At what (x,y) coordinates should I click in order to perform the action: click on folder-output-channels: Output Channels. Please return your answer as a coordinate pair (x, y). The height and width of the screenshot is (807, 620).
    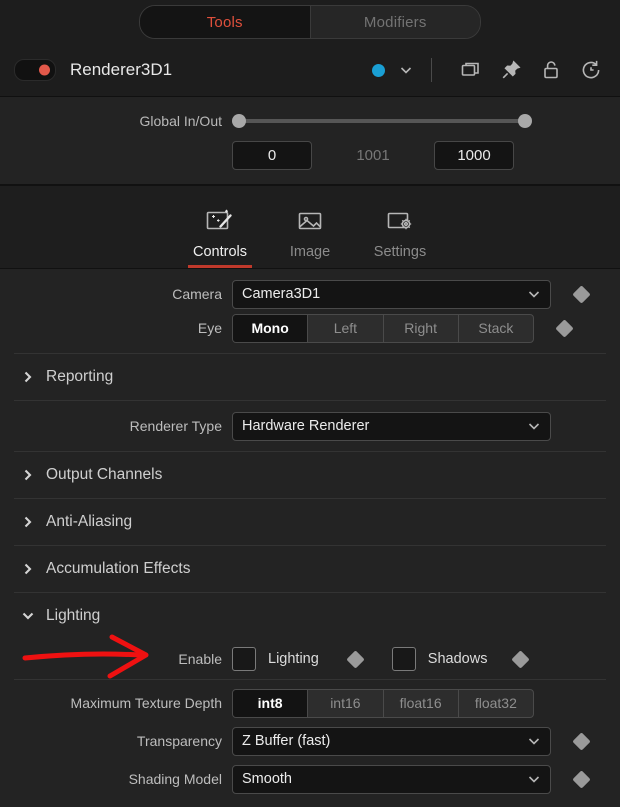
    Looking at the image, I should click on (310, 475).